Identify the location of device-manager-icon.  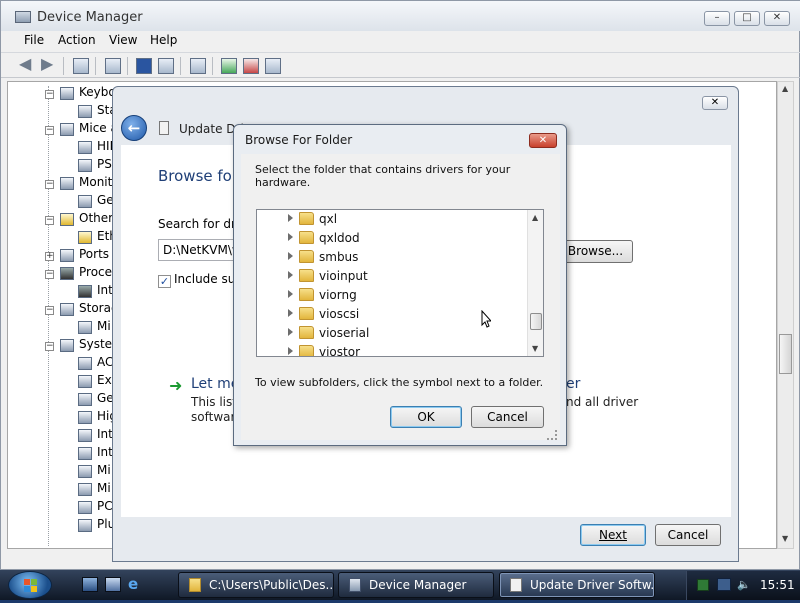
(23, 17).